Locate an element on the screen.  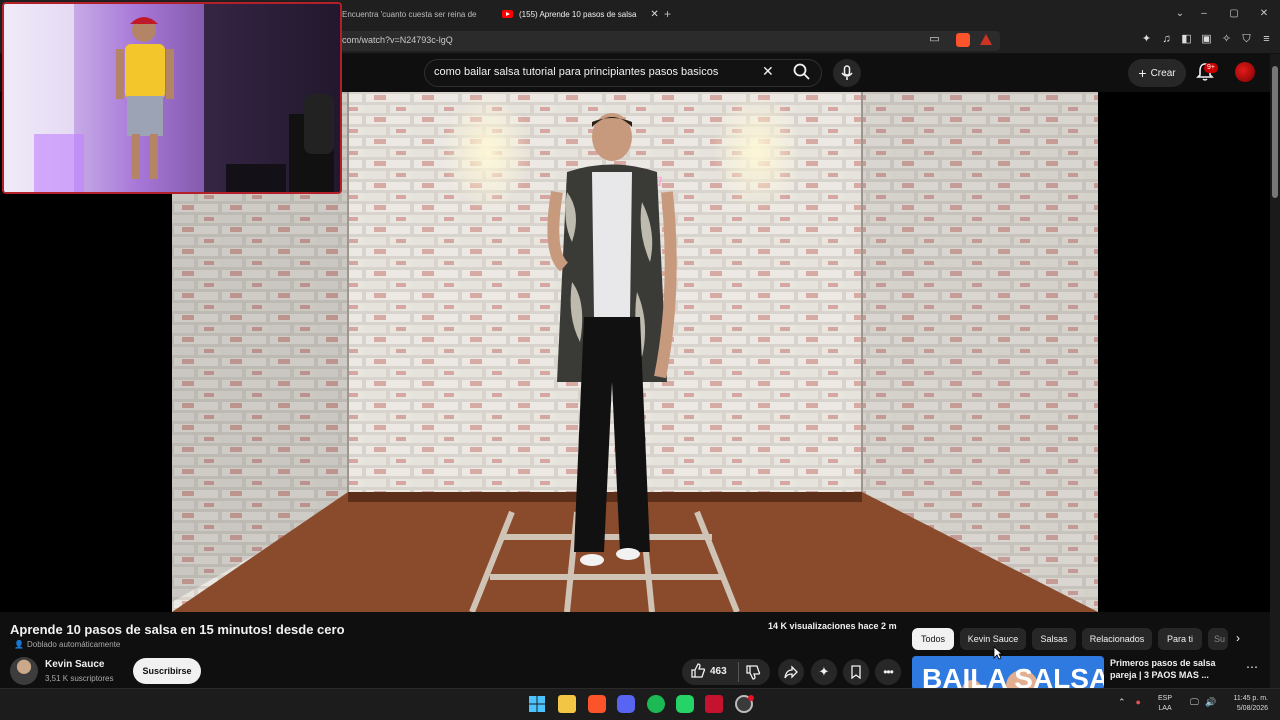
leo-ai-icon: ✧ is located at coordinates (1226, 39).